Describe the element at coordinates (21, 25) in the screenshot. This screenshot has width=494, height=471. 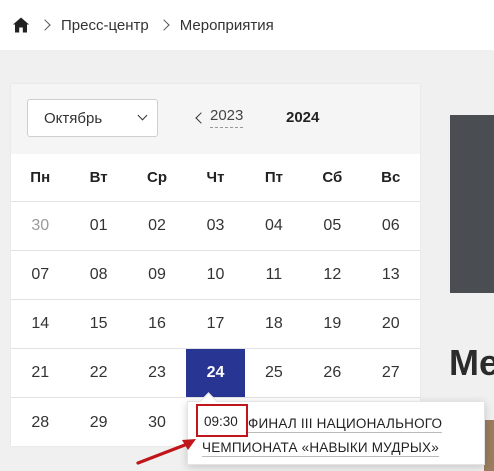
I see `home-icon` at that location.